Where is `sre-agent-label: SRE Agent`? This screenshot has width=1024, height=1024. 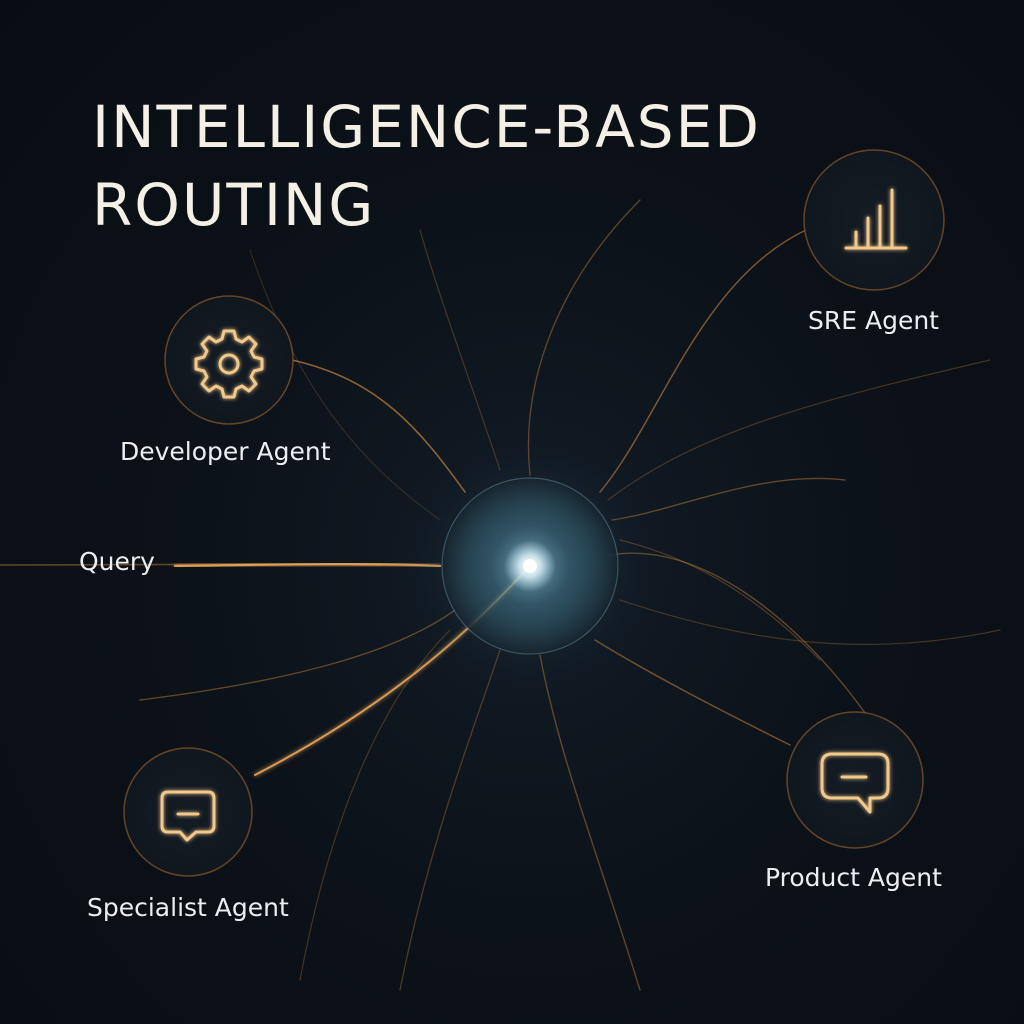 sre-agent-label: SRE Agent is located at coordinates (873, 320).